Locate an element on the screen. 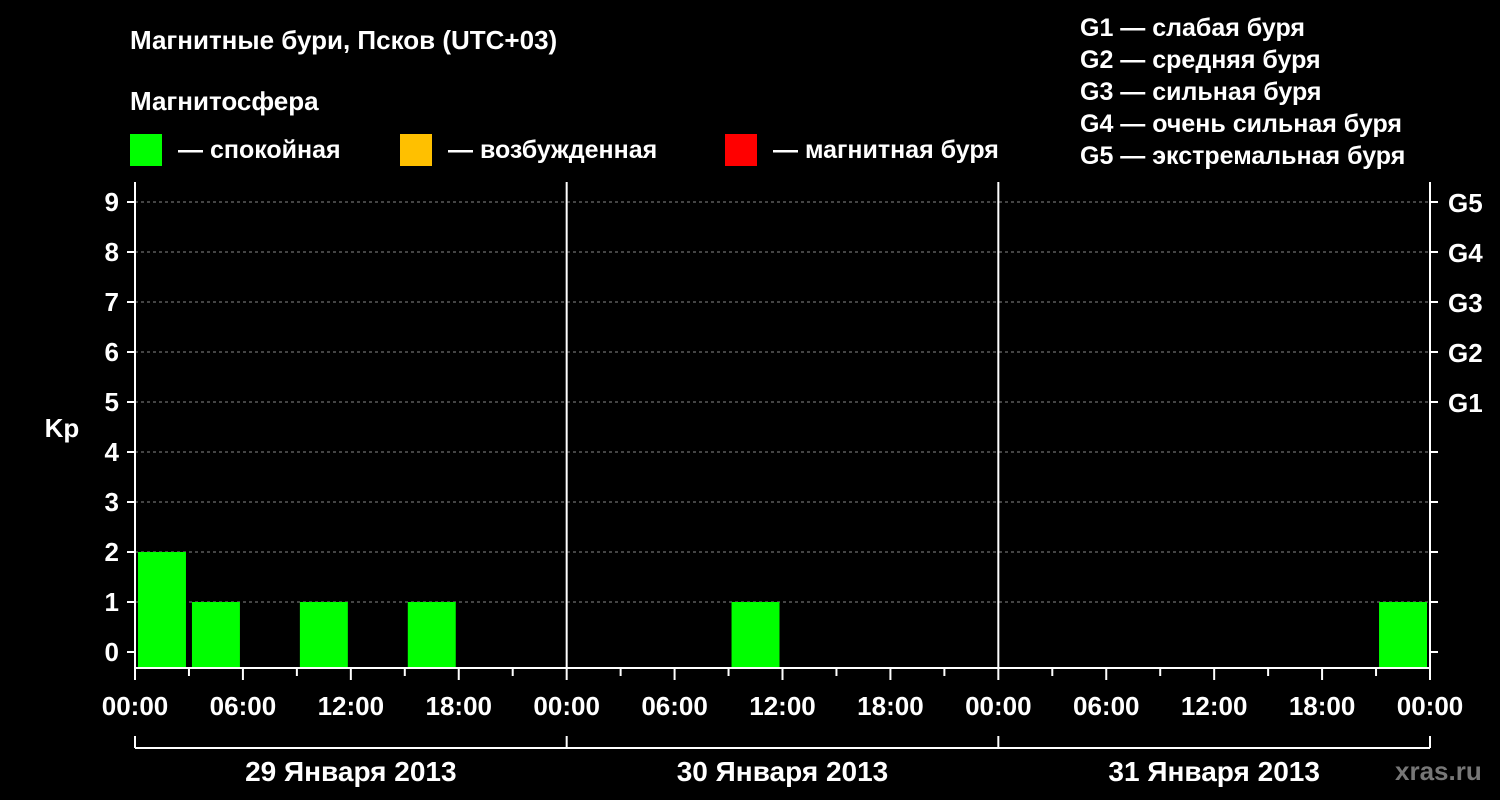  right-tick-label-g4: G4 is located at coordinates (1465, 253).